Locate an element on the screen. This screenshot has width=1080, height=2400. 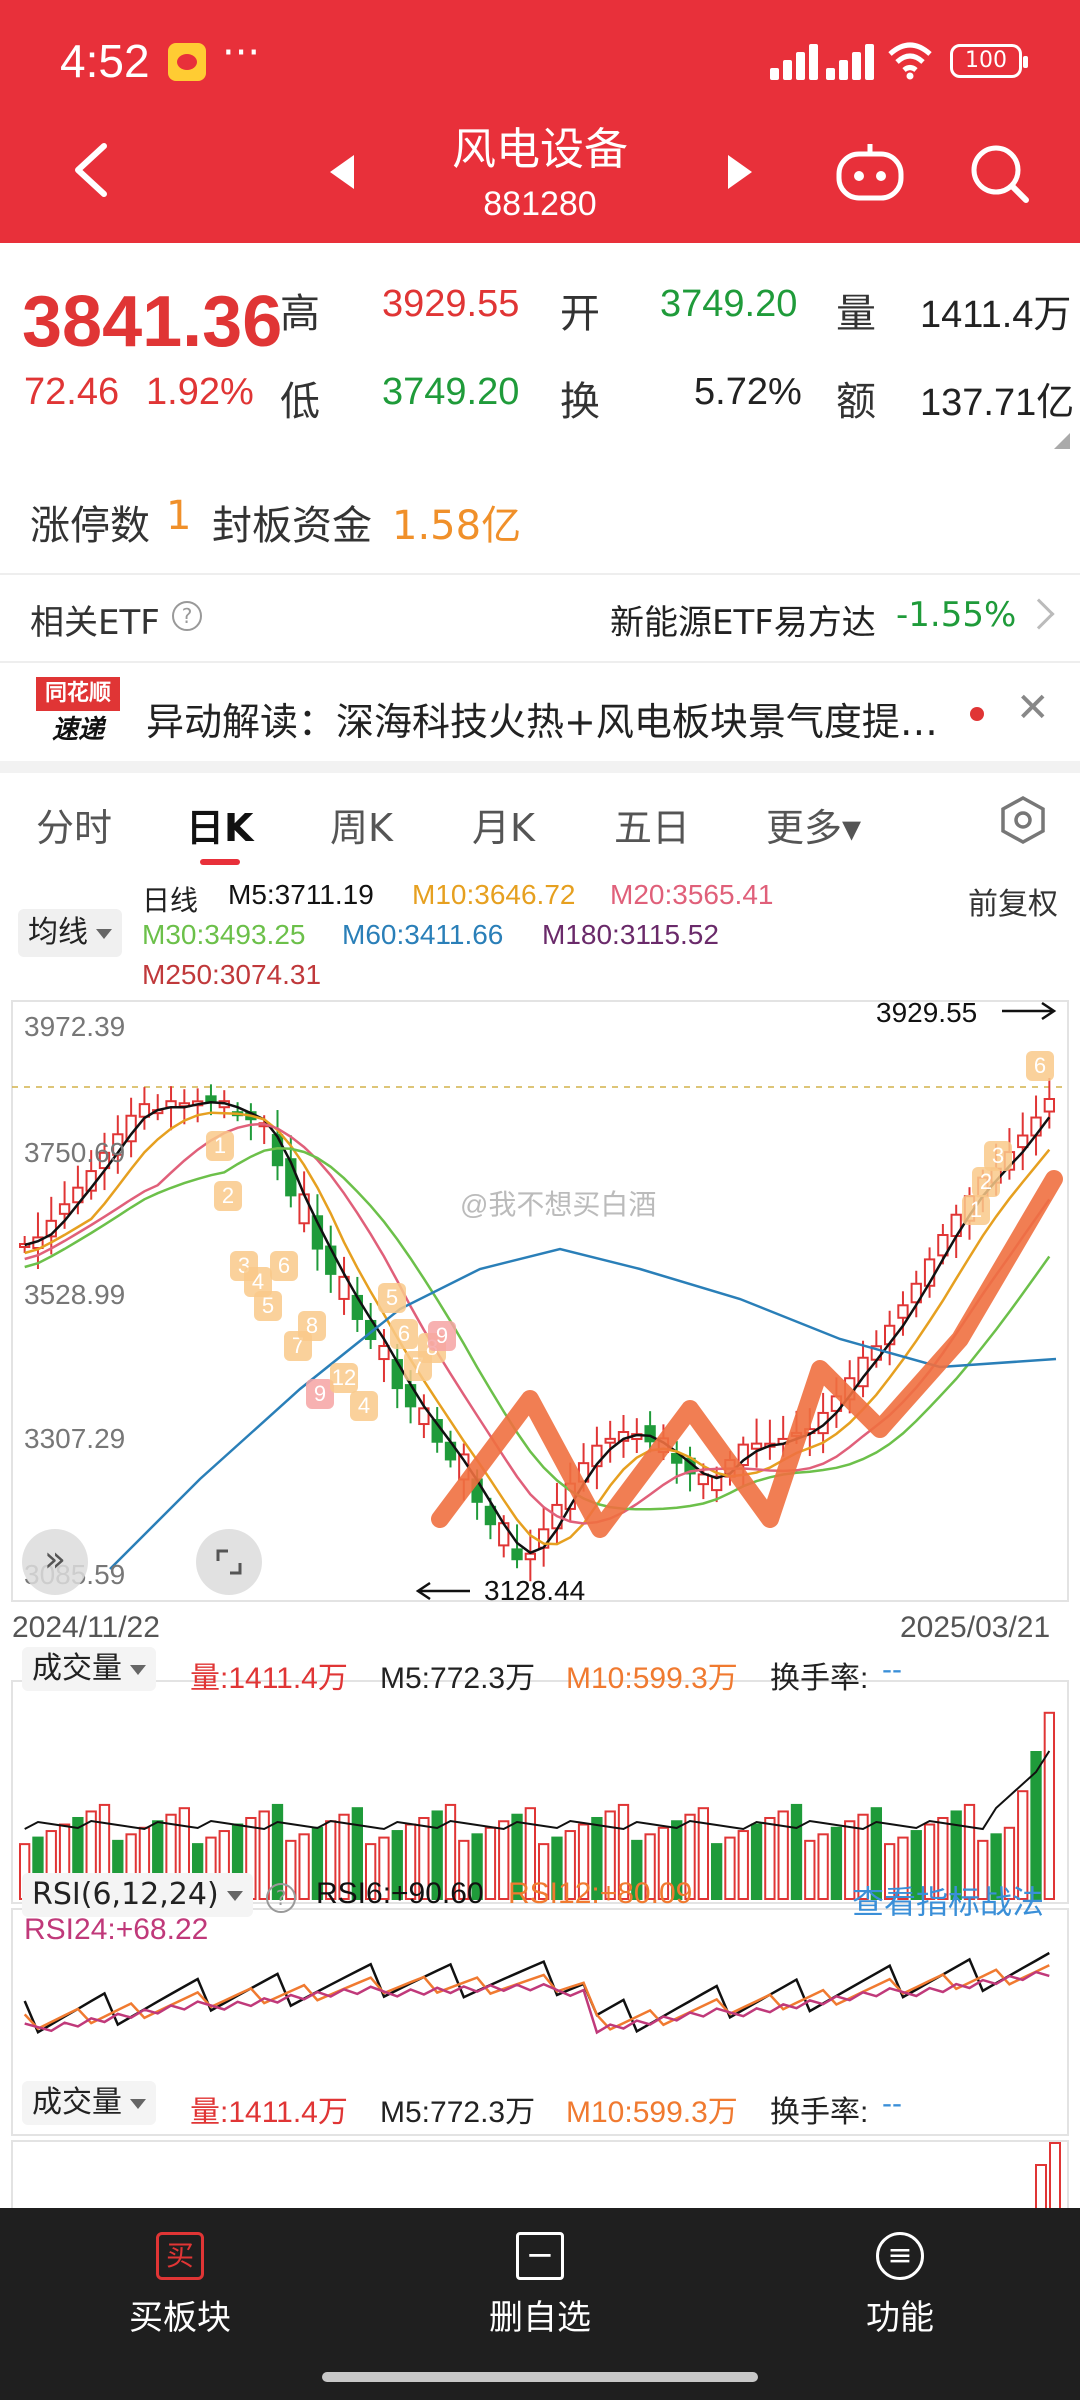
fullscreen-button is located at coordinates (229, 1562).